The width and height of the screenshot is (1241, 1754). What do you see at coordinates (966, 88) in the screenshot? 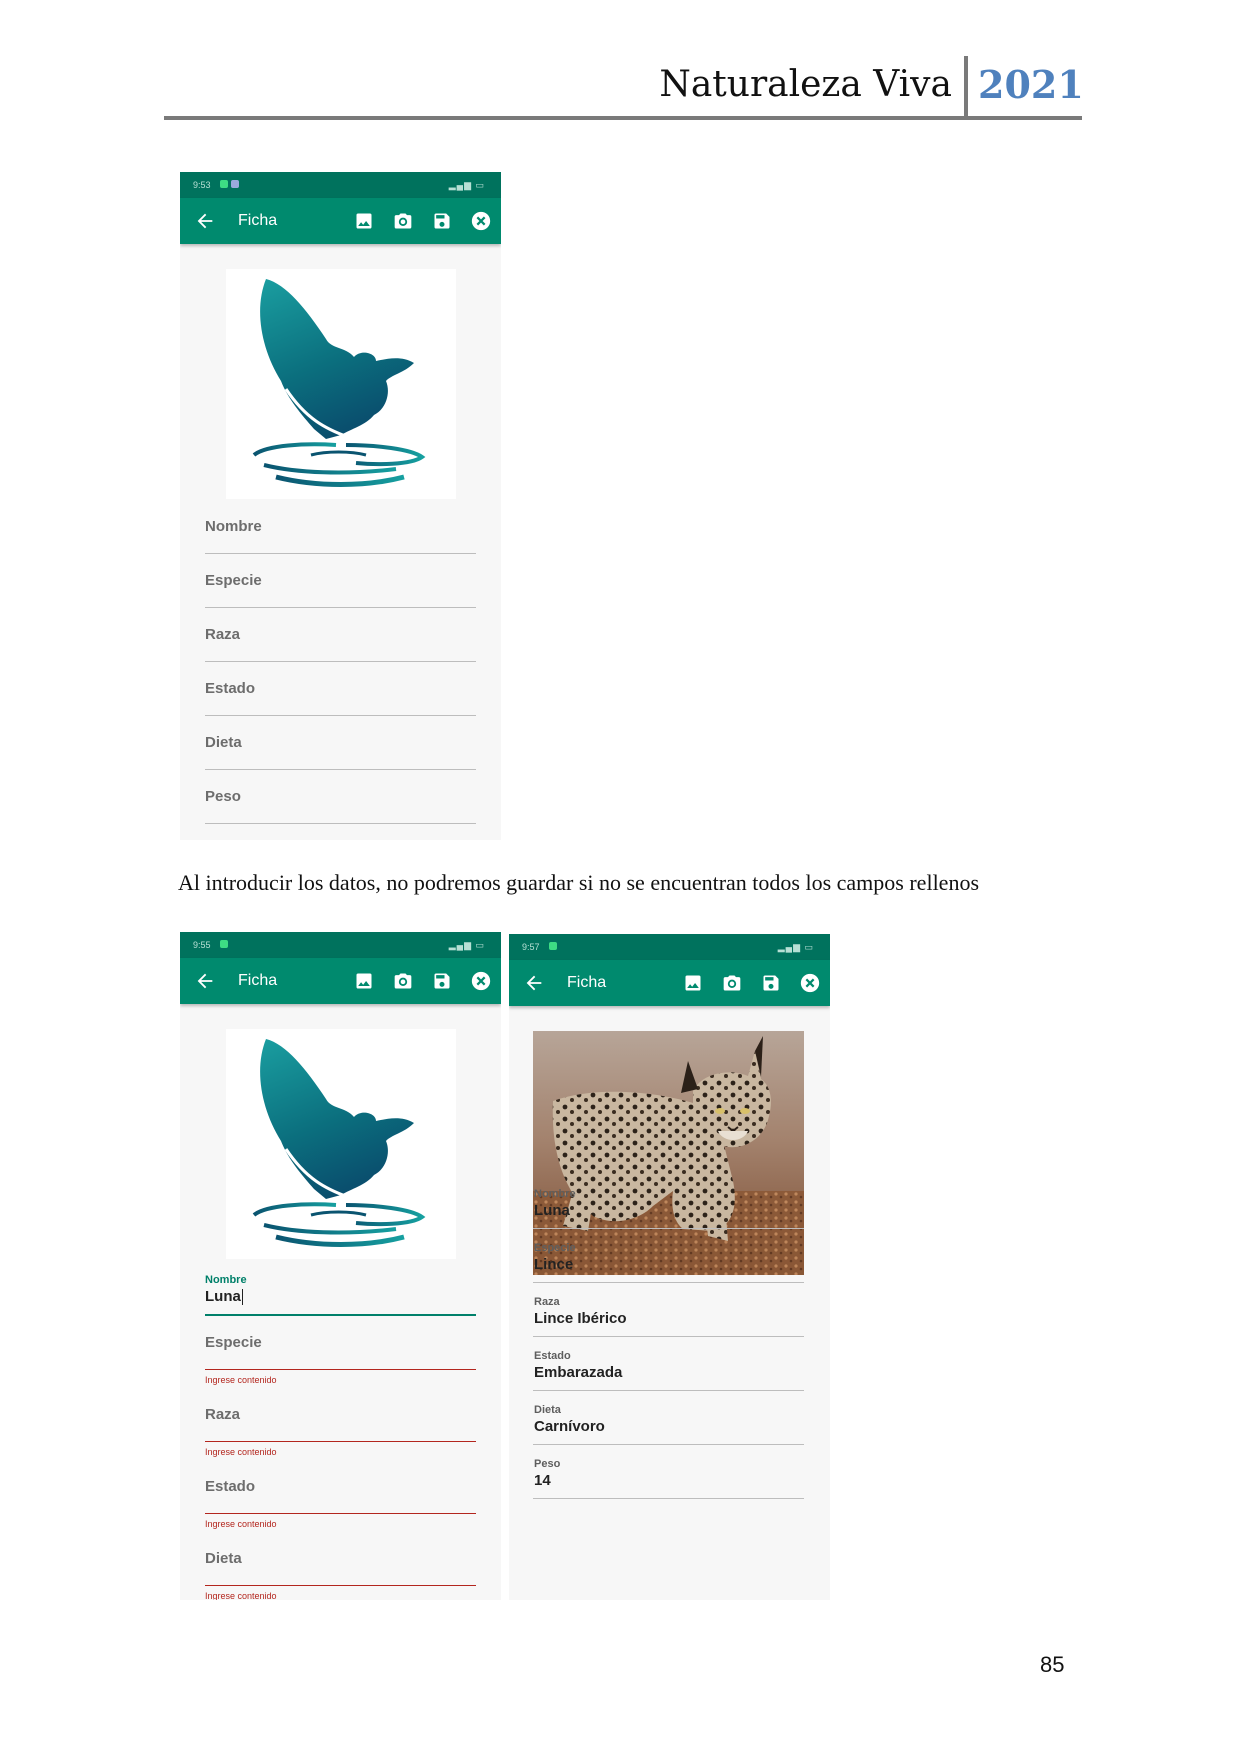
I see `header-divider` at bounding box center [966, 88].